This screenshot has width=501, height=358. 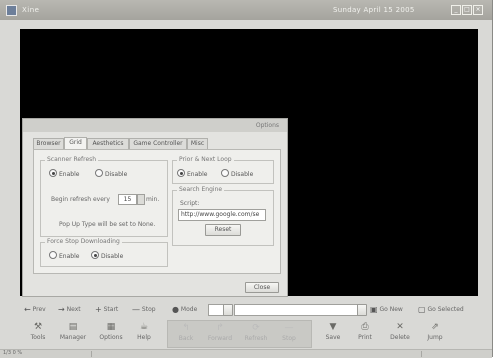 I want to click on dialog-title-bar: Options, so click(x=155, y=125).